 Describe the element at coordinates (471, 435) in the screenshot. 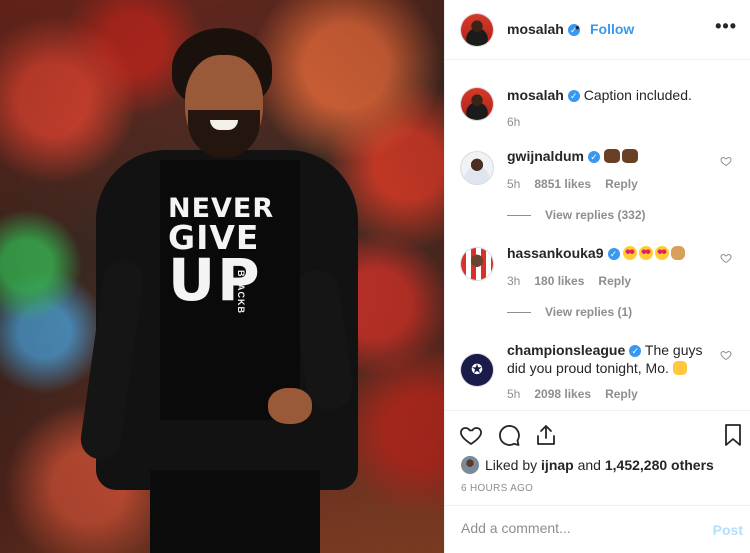

I see `like-heart-icon` at that location.